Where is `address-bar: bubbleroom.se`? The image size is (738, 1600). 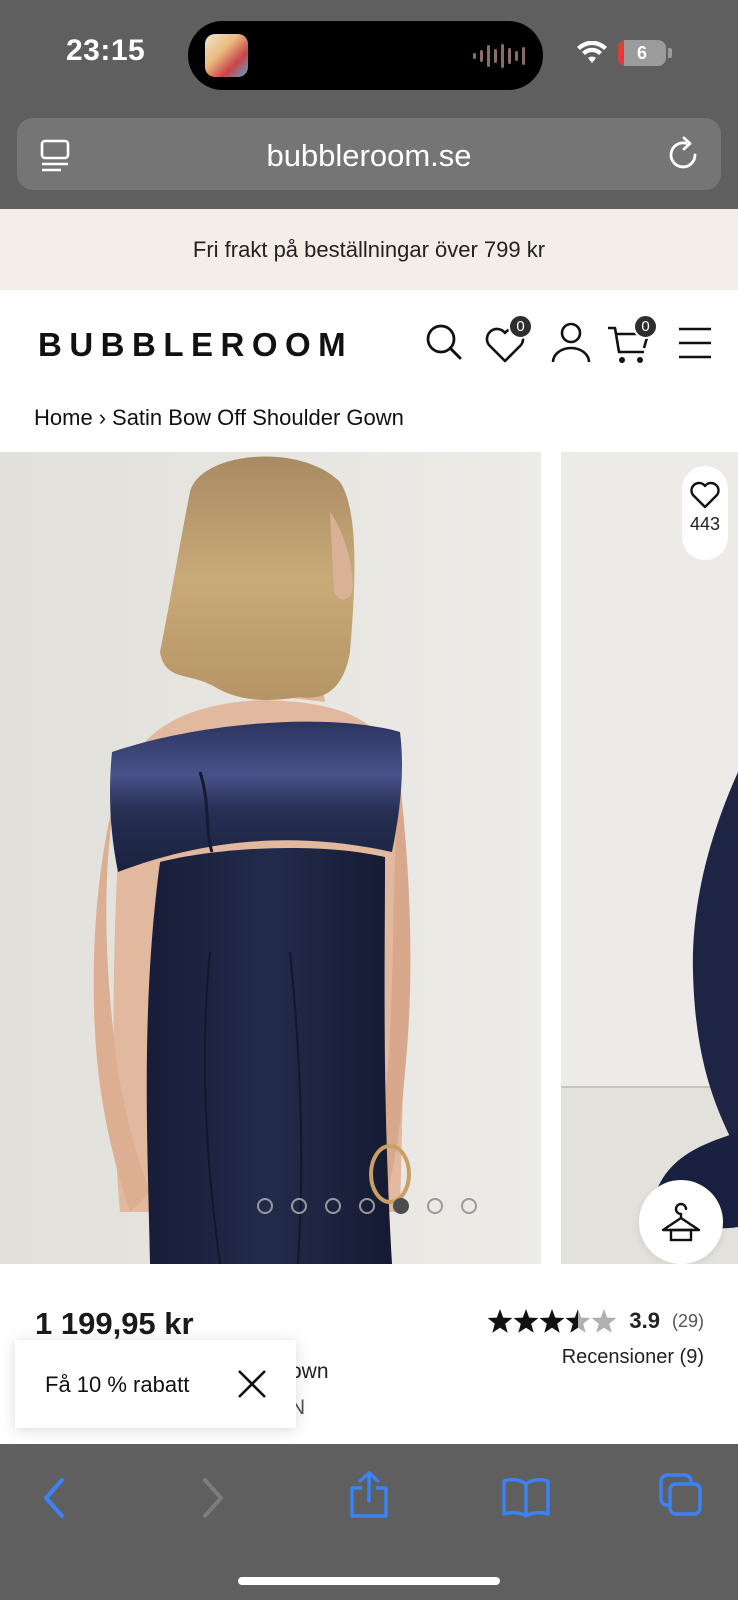 address-bar: bubbleroom.se is located at coordinates (369, 154).